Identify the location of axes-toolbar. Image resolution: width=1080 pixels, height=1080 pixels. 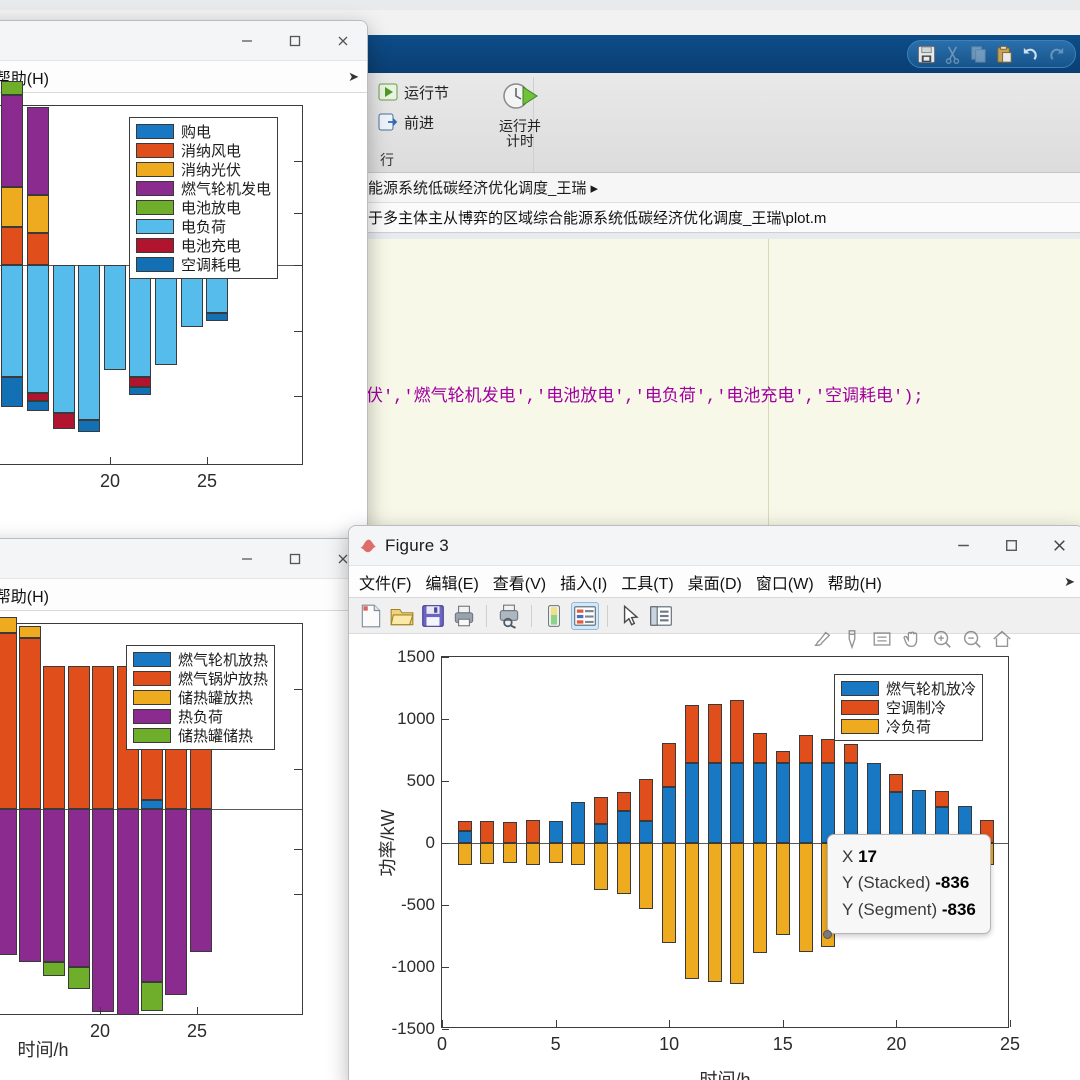
(912, 639).